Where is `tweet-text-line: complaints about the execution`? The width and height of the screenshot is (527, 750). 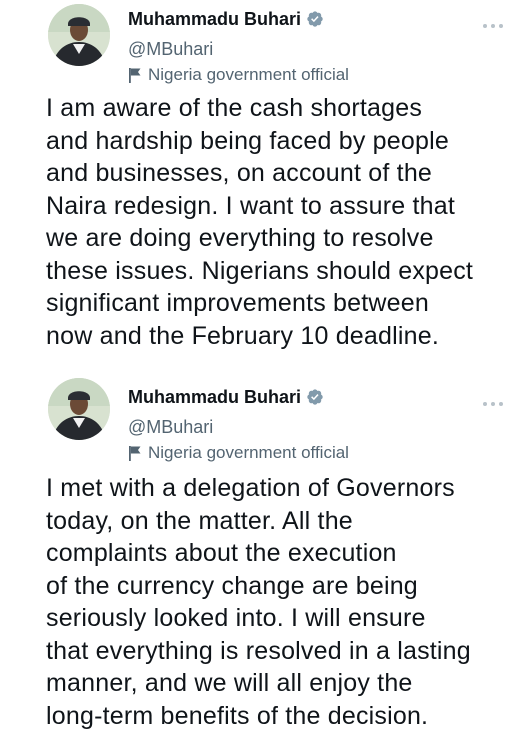 tweet-text-line: complaints about the execution is located at coordinates (221, 553).